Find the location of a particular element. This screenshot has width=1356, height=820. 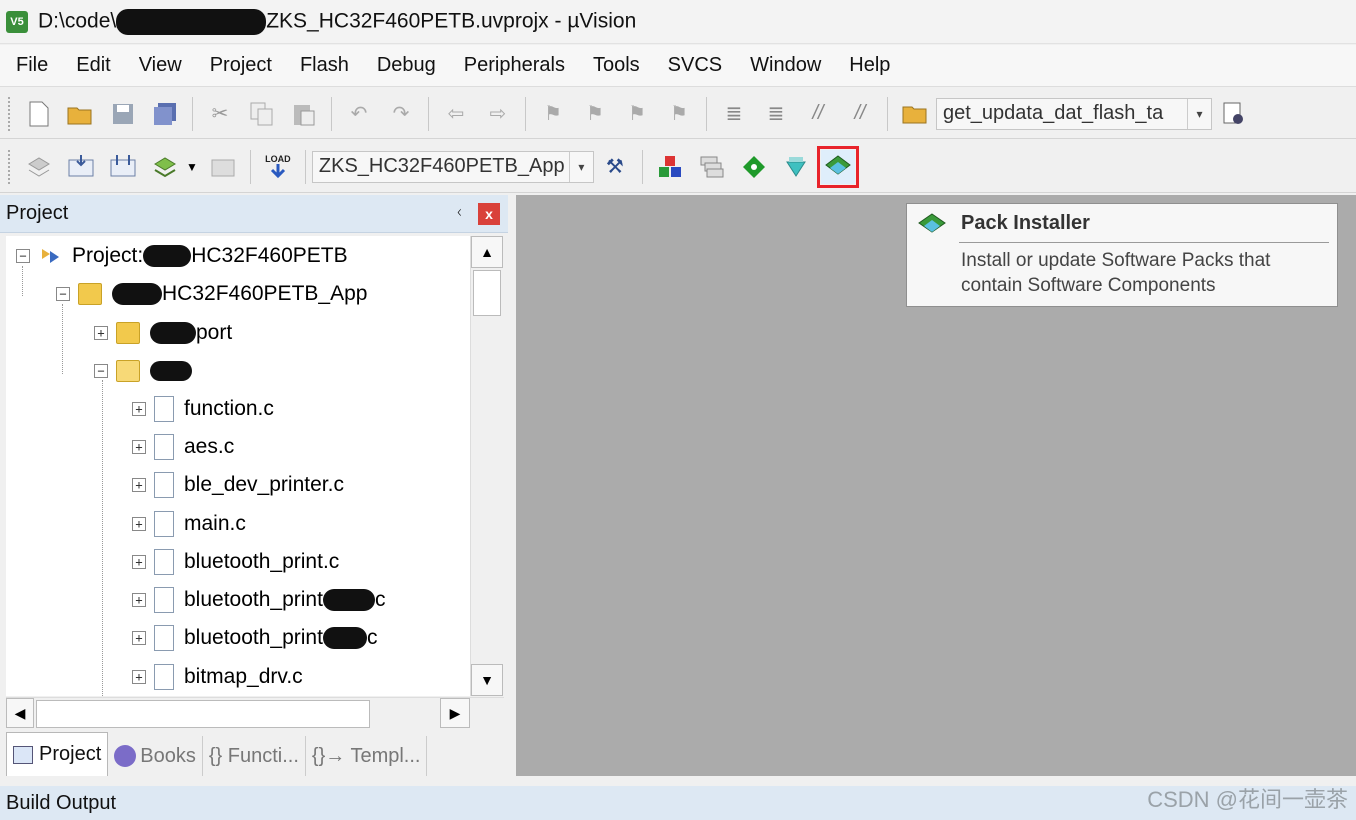

cut-icon: ✂ is located at coordinates (220, 114).